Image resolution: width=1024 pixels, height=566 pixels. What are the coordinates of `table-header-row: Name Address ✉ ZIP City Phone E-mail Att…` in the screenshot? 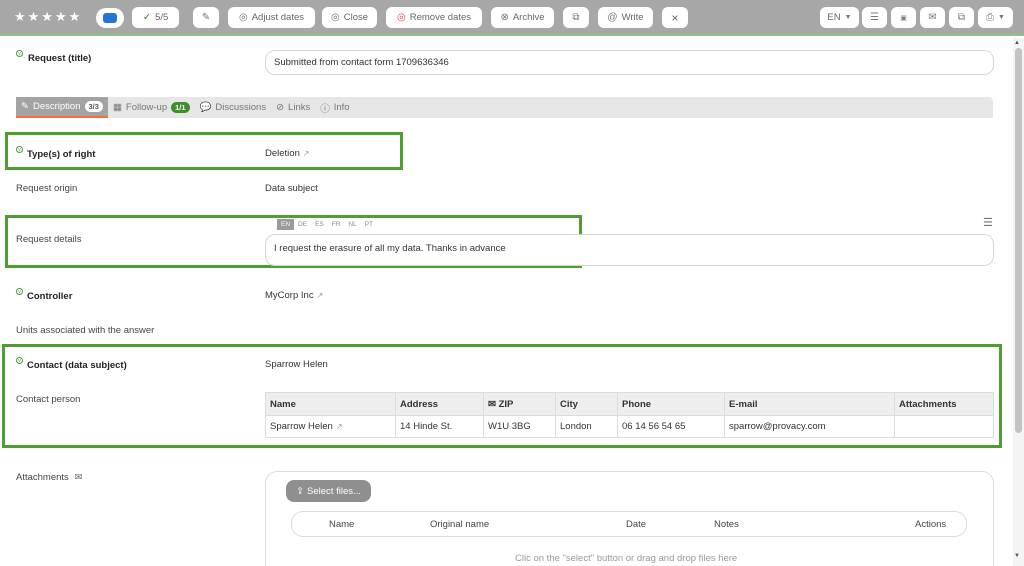 It's located at (629, 404).